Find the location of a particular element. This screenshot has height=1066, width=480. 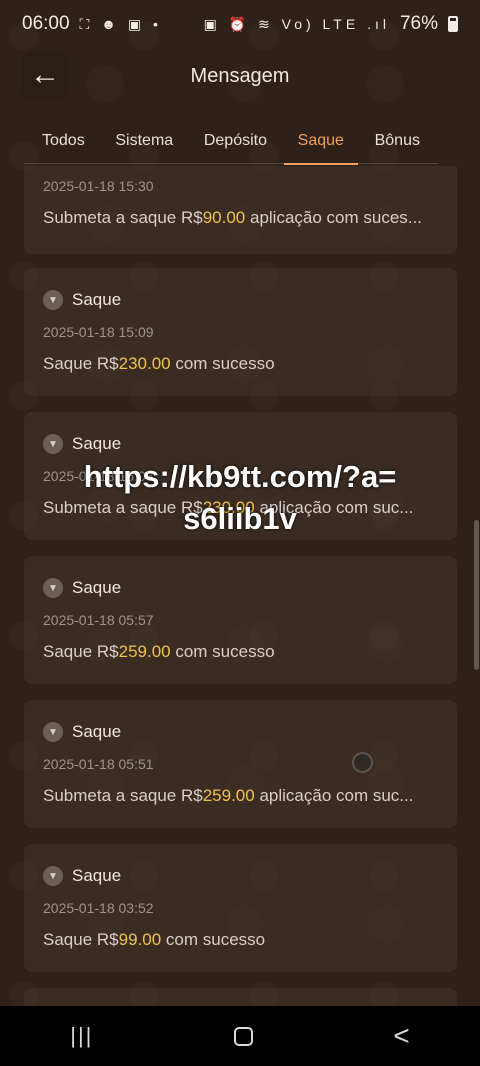

back-icon: < is located at coordinates (401, 1036).